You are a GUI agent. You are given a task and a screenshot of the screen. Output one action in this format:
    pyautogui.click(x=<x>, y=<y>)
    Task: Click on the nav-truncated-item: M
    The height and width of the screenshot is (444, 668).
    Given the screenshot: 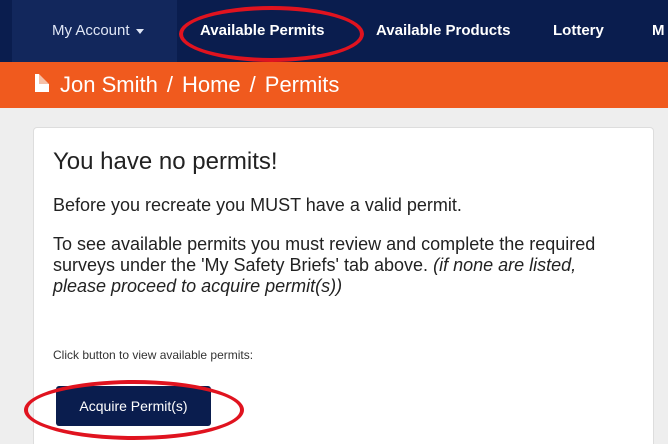 What is the action you would take?
    pyautogui.click(x=658, y=31)
    